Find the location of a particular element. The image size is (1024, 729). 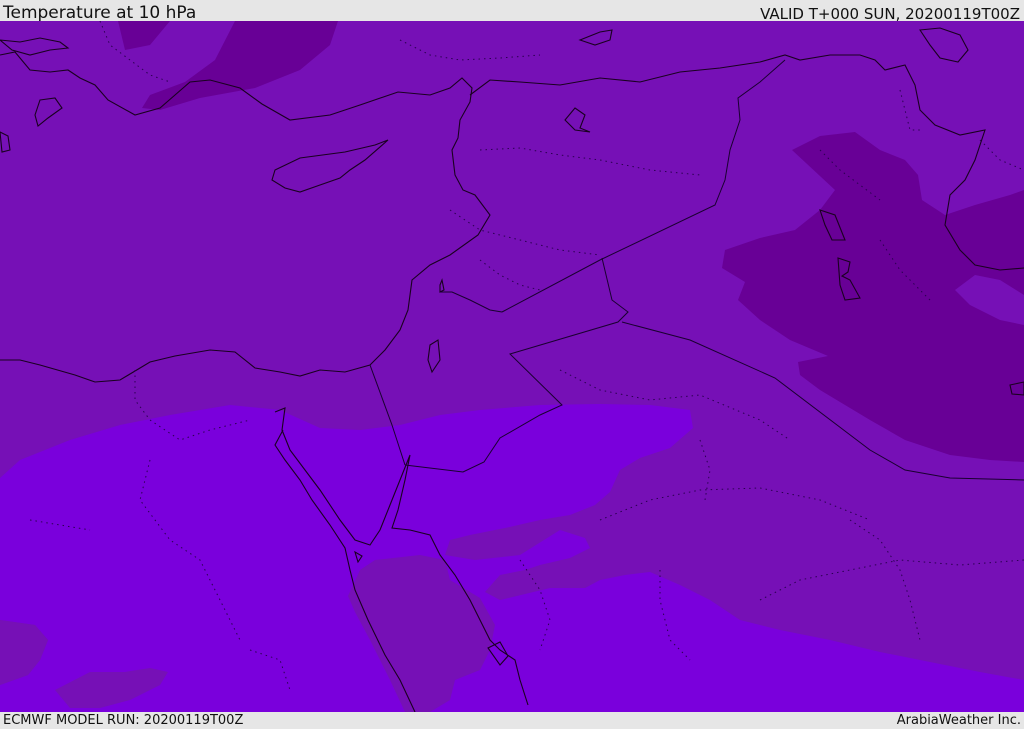

model-run-label: ECMWF MODEL RUN: 20200119T00Z is located at coordinates (123, 720).